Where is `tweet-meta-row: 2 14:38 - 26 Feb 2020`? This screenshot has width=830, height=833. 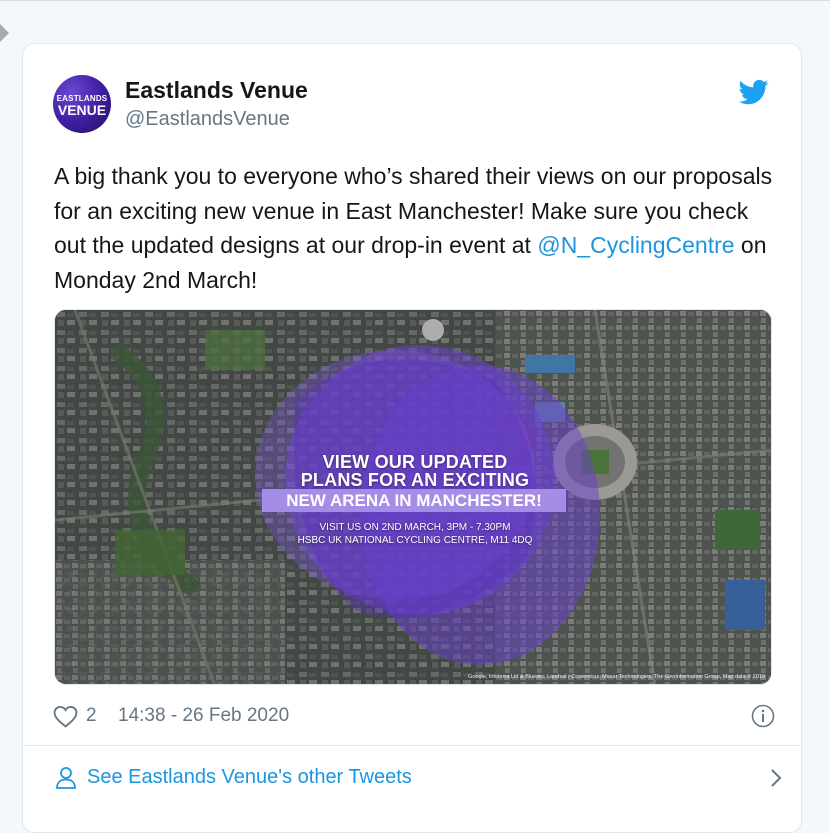 tweet-meta-row: 2 14:38 - 26 Feb 2020 is located at coordinates (414, 717).